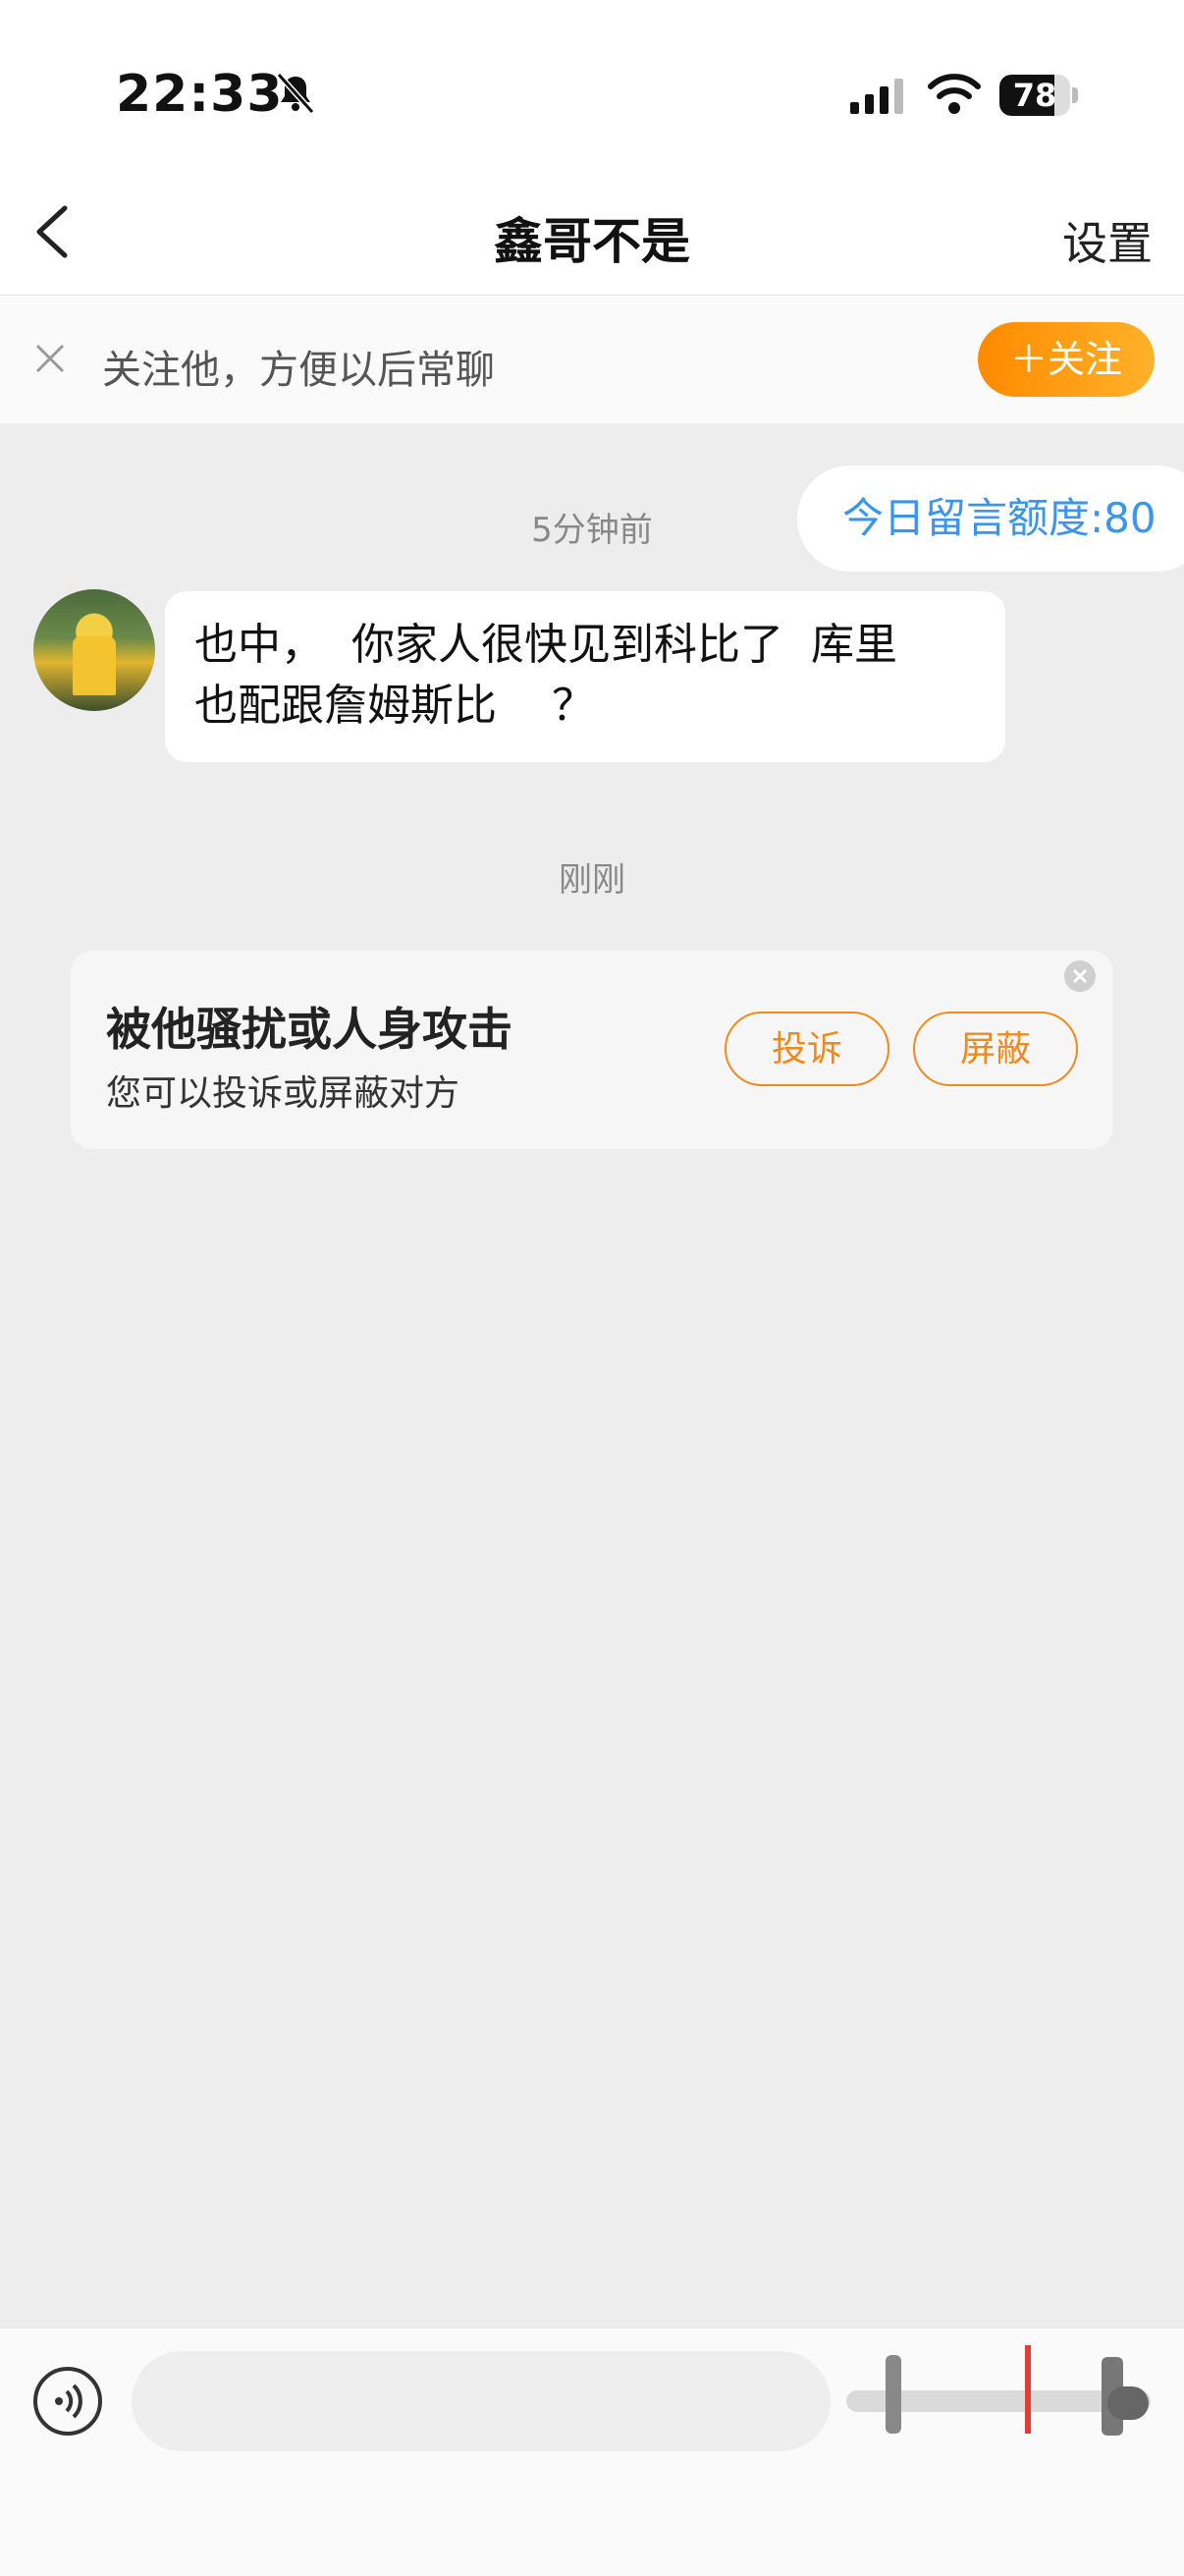 The width and height of the screenshot is (1184, 2576). Describe the element at coordinates (1107, 241) in the screenshot. I see `settings-button: 设置` at that location.